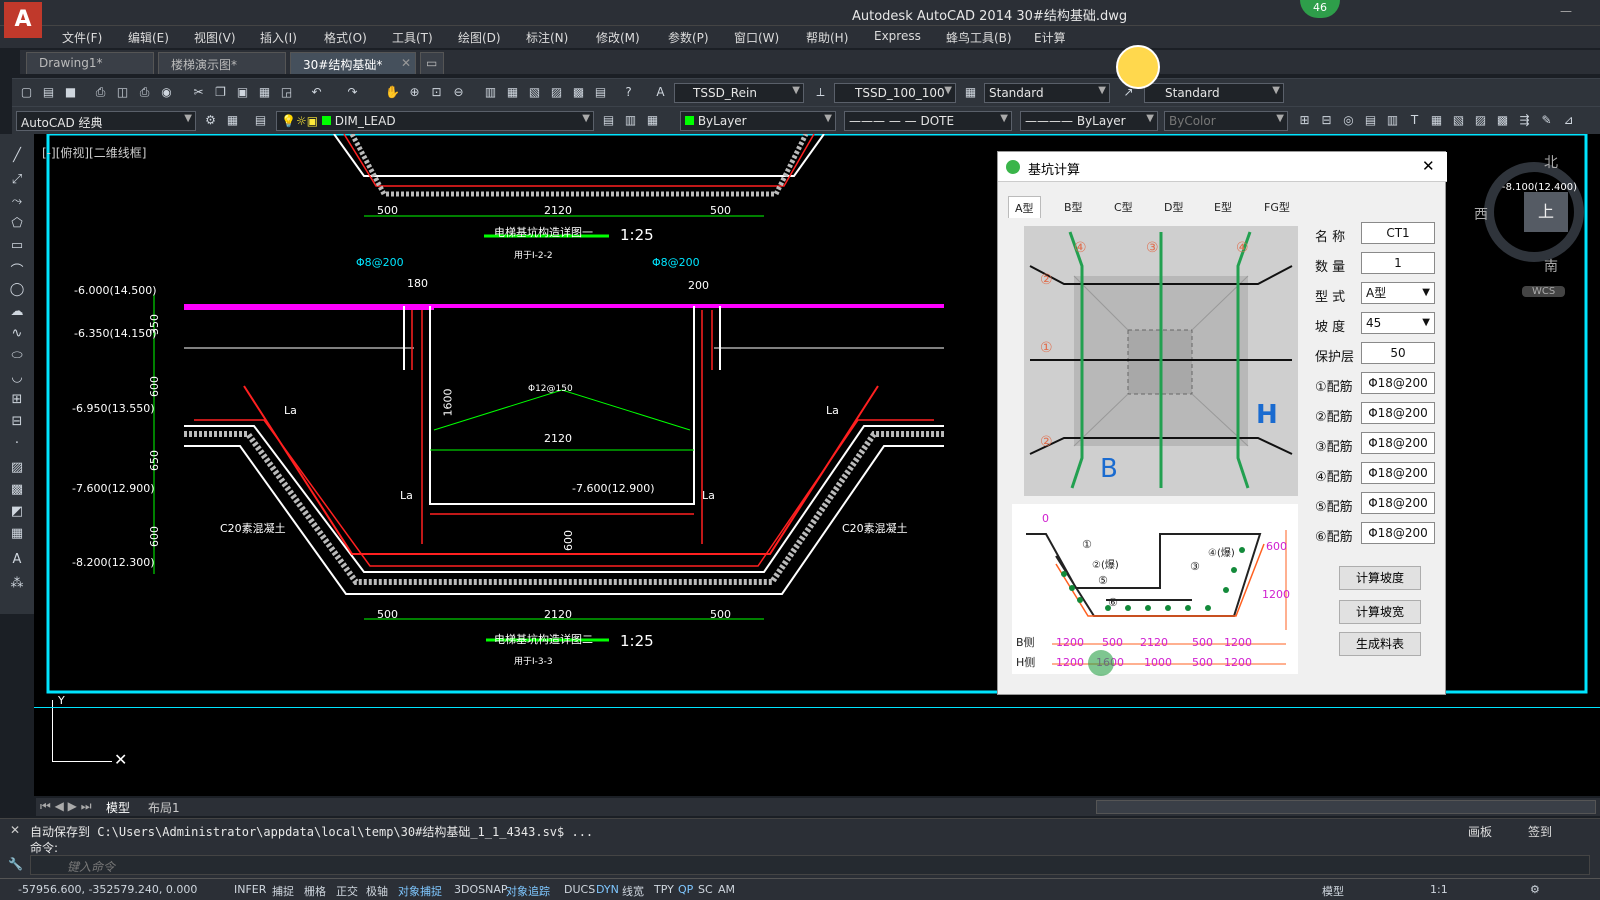 The width and height of the screenshot is (1600, 900). I want to click on tssd-tool-4-icon: ▤, so click(1370, 120).